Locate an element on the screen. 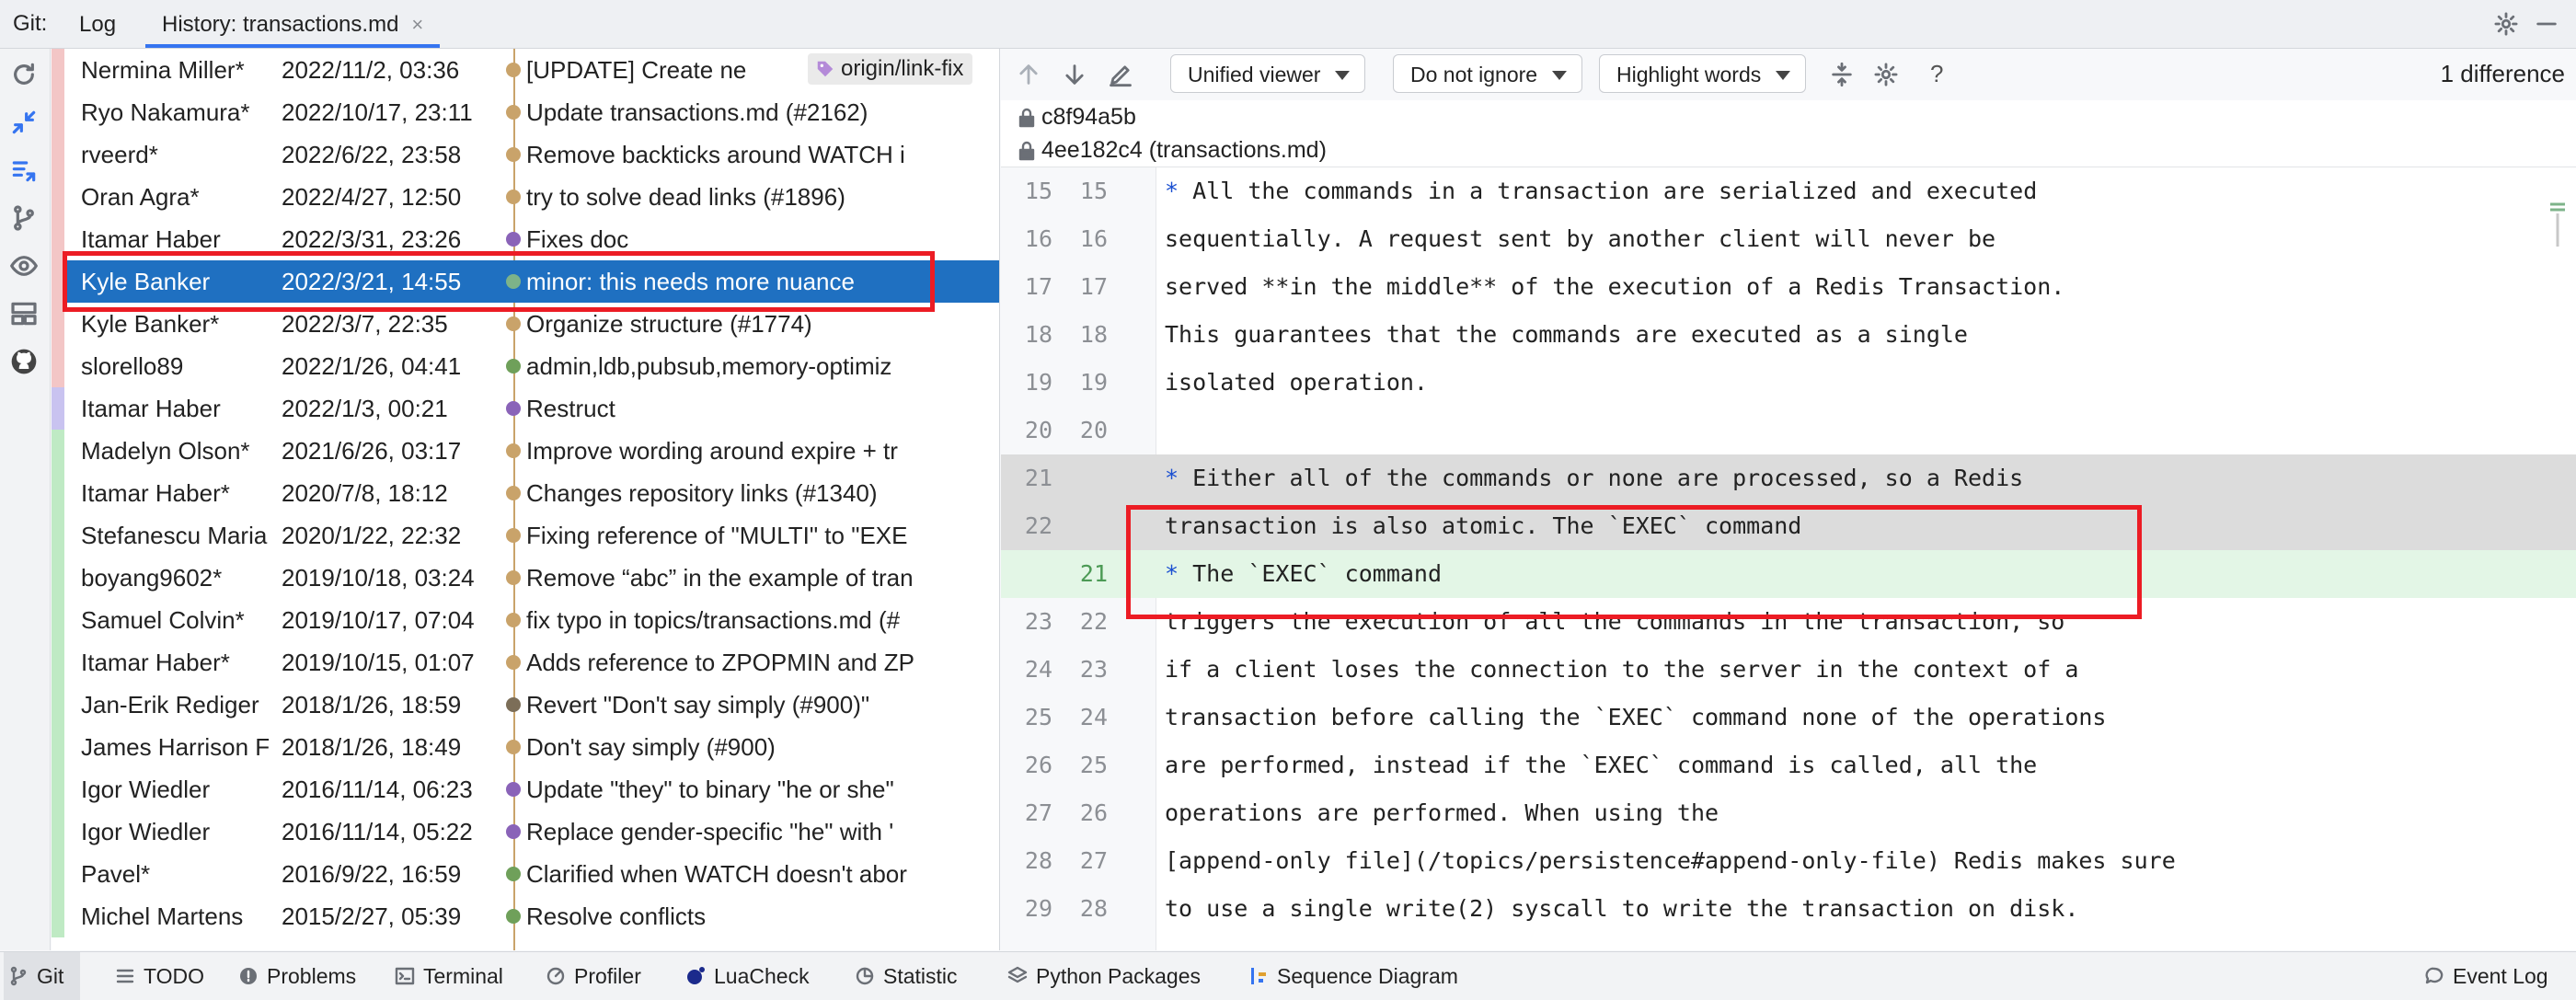 The image size is (2576, 1000). github-icon is located at coordinates (24, 361).